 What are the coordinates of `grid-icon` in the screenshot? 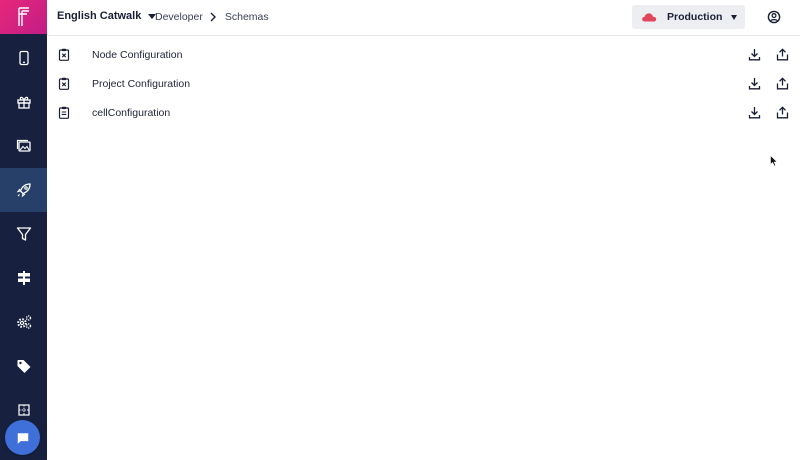 It's located at (23, 410).